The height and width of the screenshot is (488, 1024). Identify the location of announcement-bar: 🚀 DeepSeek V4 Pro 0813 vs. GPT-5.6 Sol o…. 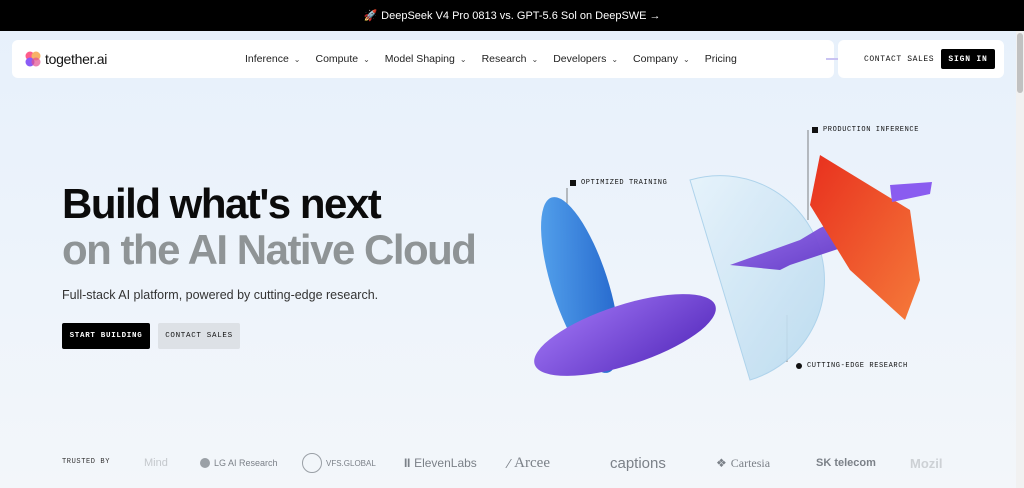
(512, 15).